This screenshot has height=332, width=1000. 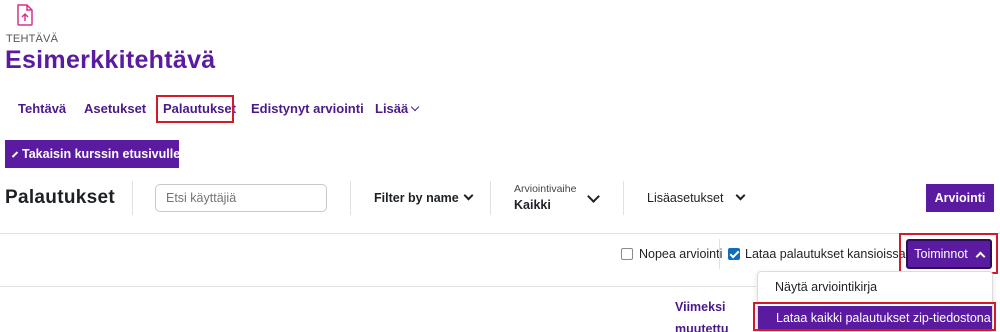 What do you see at coordinates (25, 15) in the screenshot?
I see `file-upload-icon` at bounding box center [25, 15].